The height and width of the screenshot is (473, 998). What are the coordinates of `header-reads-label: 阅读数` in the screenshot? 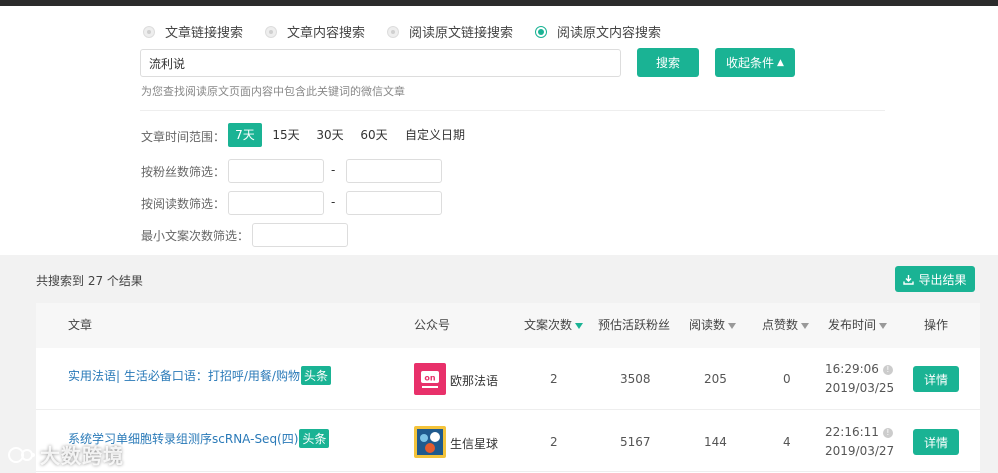 It's located at (707, 325).